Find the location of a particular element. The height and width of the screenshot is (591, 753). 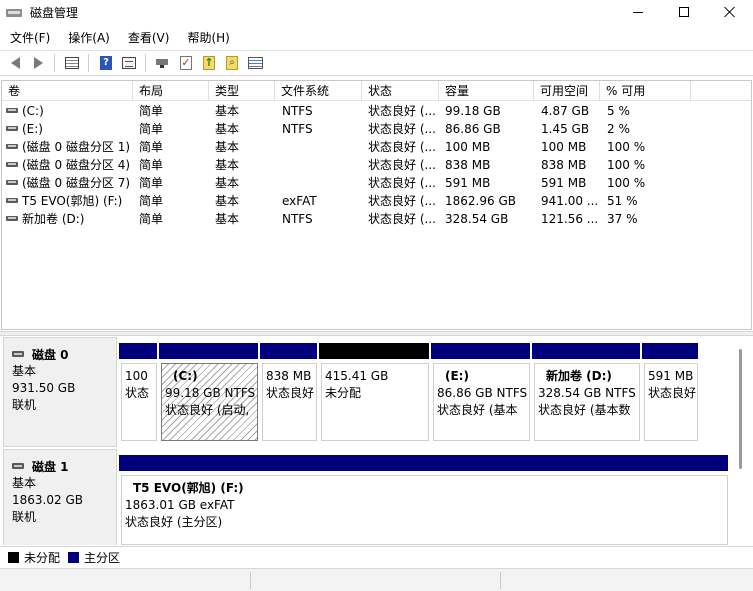

properties-button is located at coordinates (129, 63).